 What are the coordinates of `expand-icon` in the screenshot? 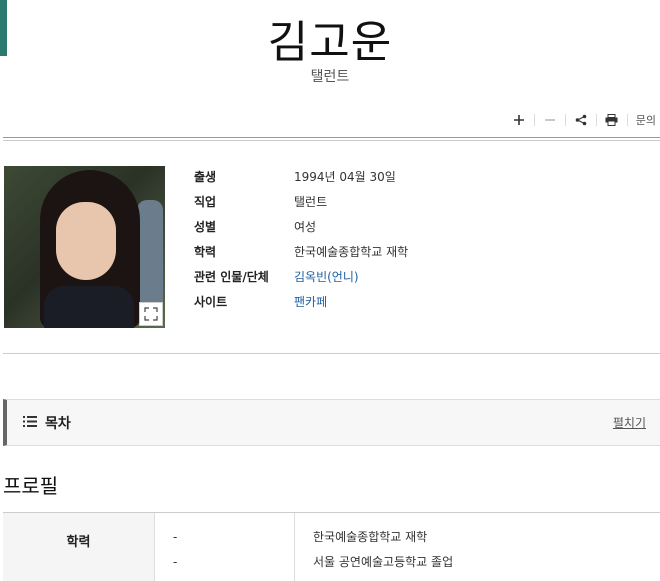 It's located at (151, 314).